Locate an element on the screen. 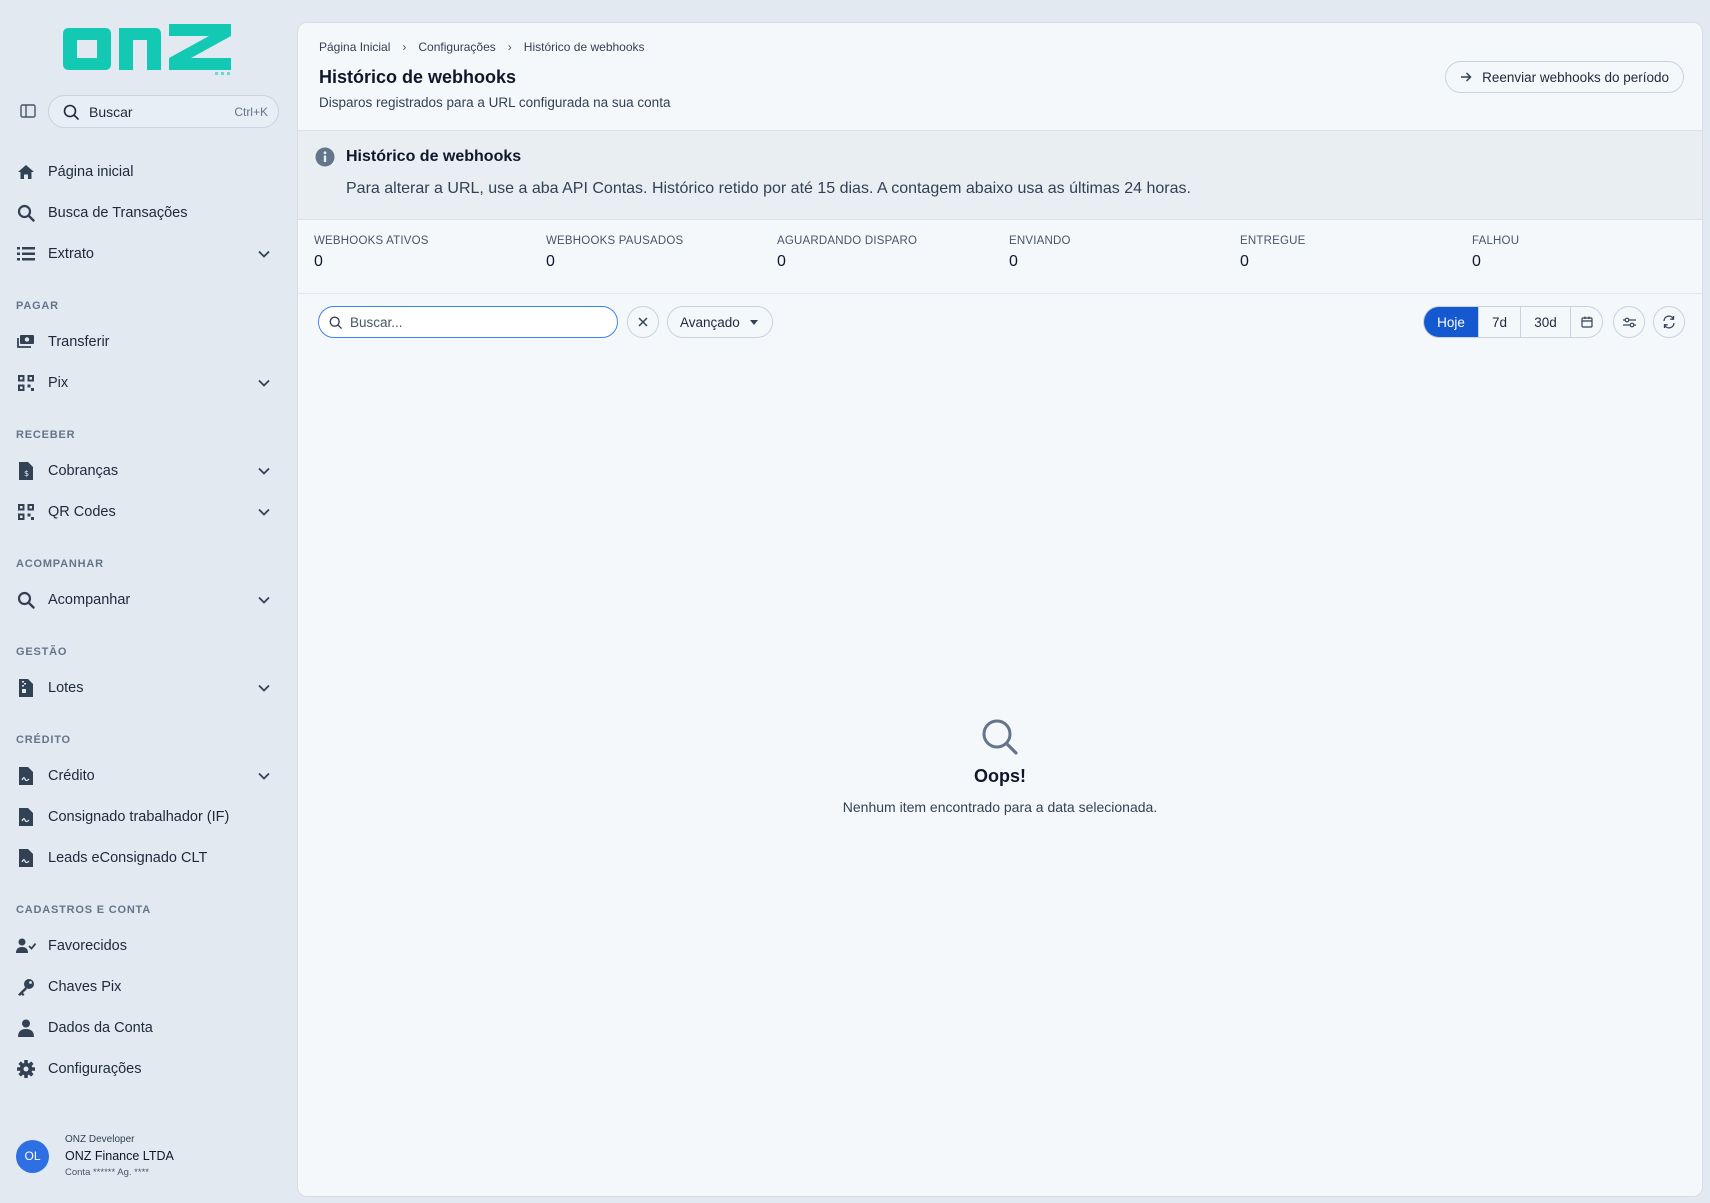  sidebar-item-label: Extrato is located at coordinates (71, 254).